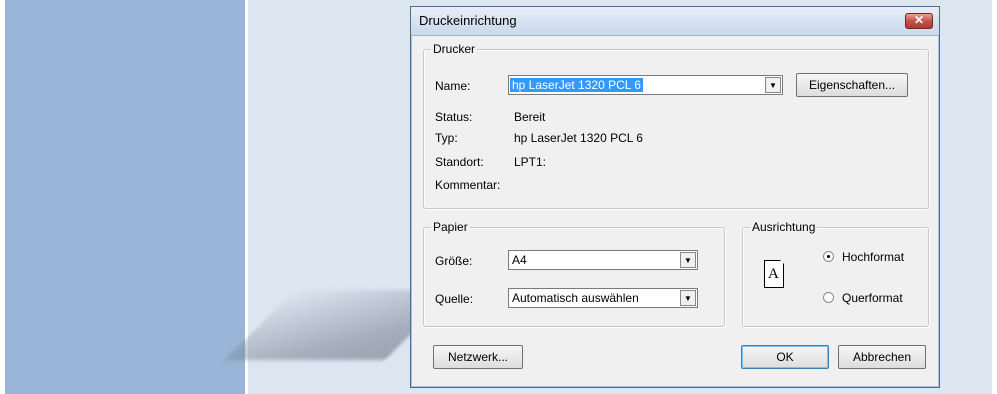 The height and width of the screenshot is (394, 997). I want to click on paper-group-legend: Papier, so click(450, 227).